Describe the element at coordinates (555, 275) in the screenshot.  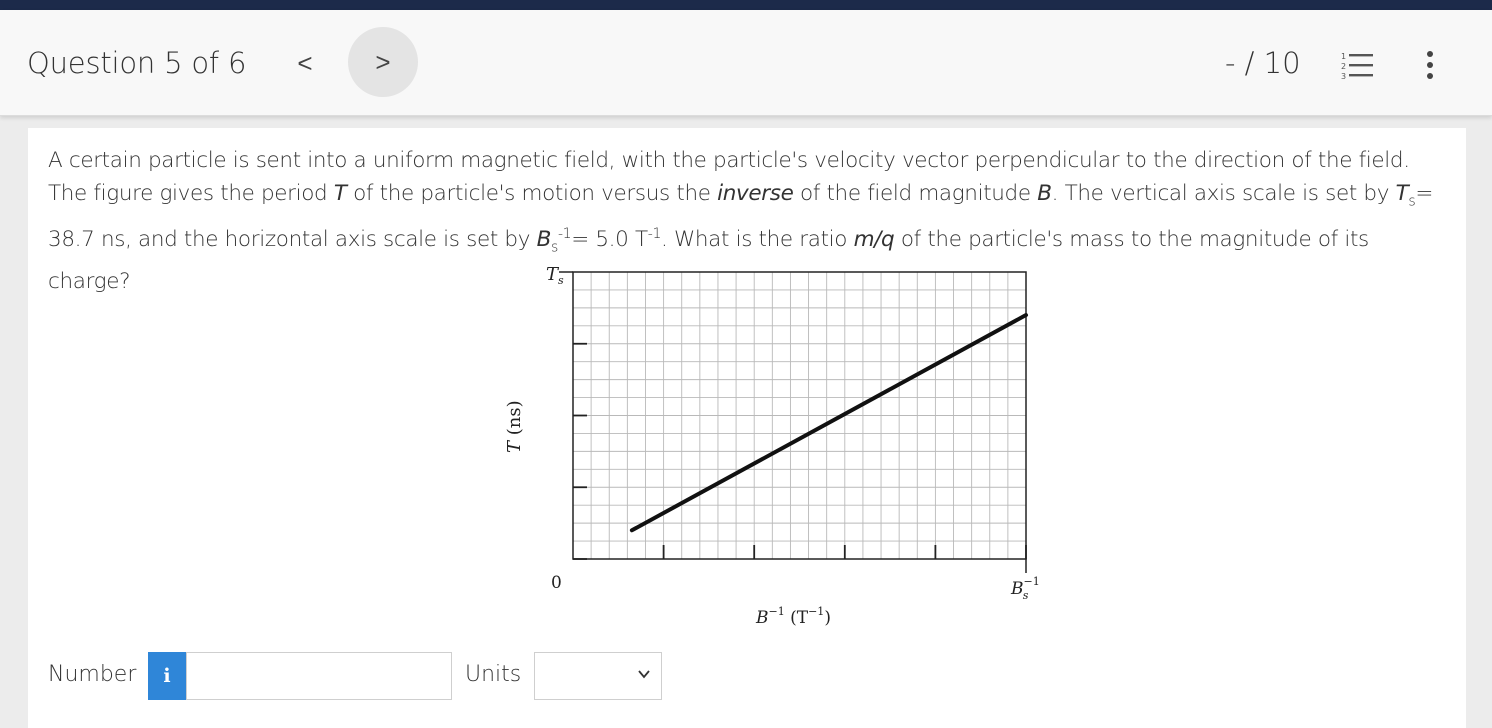
I see `y-top-label: Ts` at that location.